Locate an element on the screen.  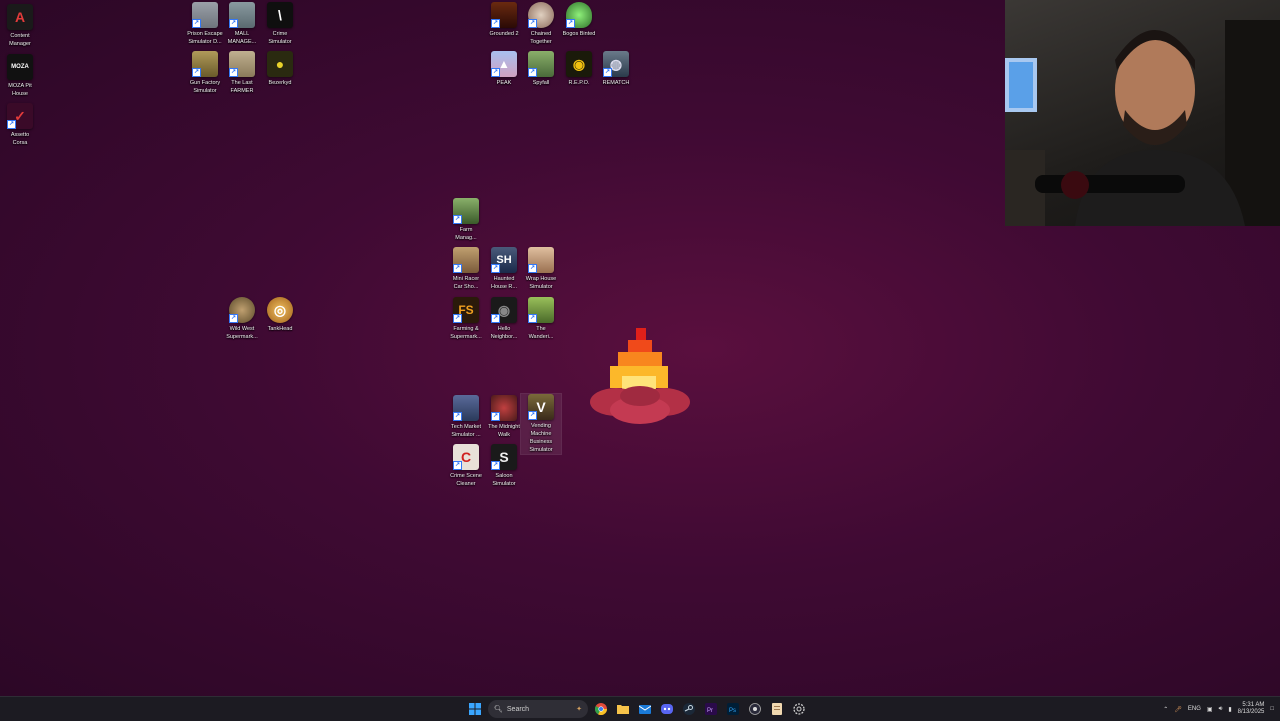
settings-gear-icon is located at coordinates (799, 709).